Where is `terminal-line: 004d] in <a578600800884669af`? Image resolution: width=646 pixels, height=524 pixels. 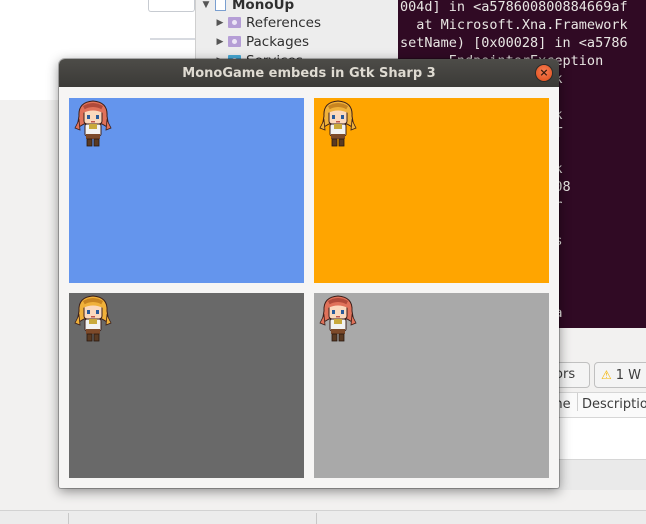 terminal-line: 004d] in <a578600800884669af is located at coordinates (514, 7).